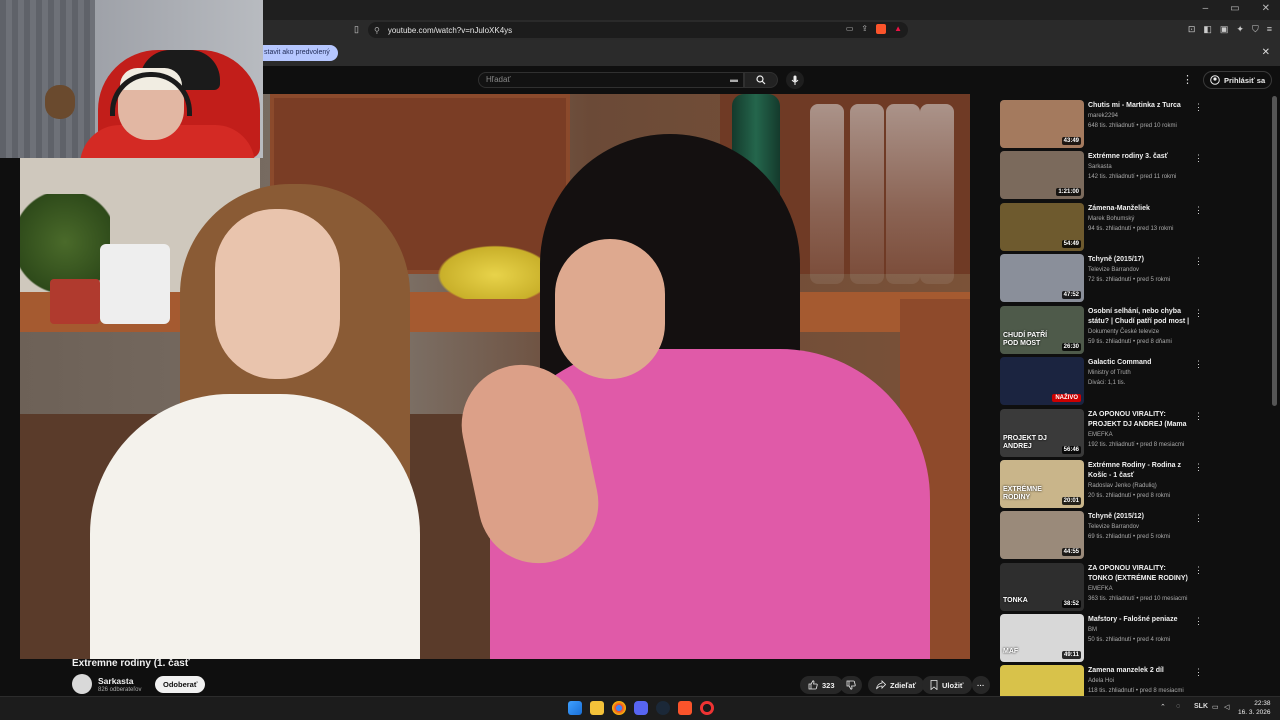  What do you see at coordinates (115, 681) in the screenshot?
I see `channel-name: Sarkasta` at bounding box center [115, 681].